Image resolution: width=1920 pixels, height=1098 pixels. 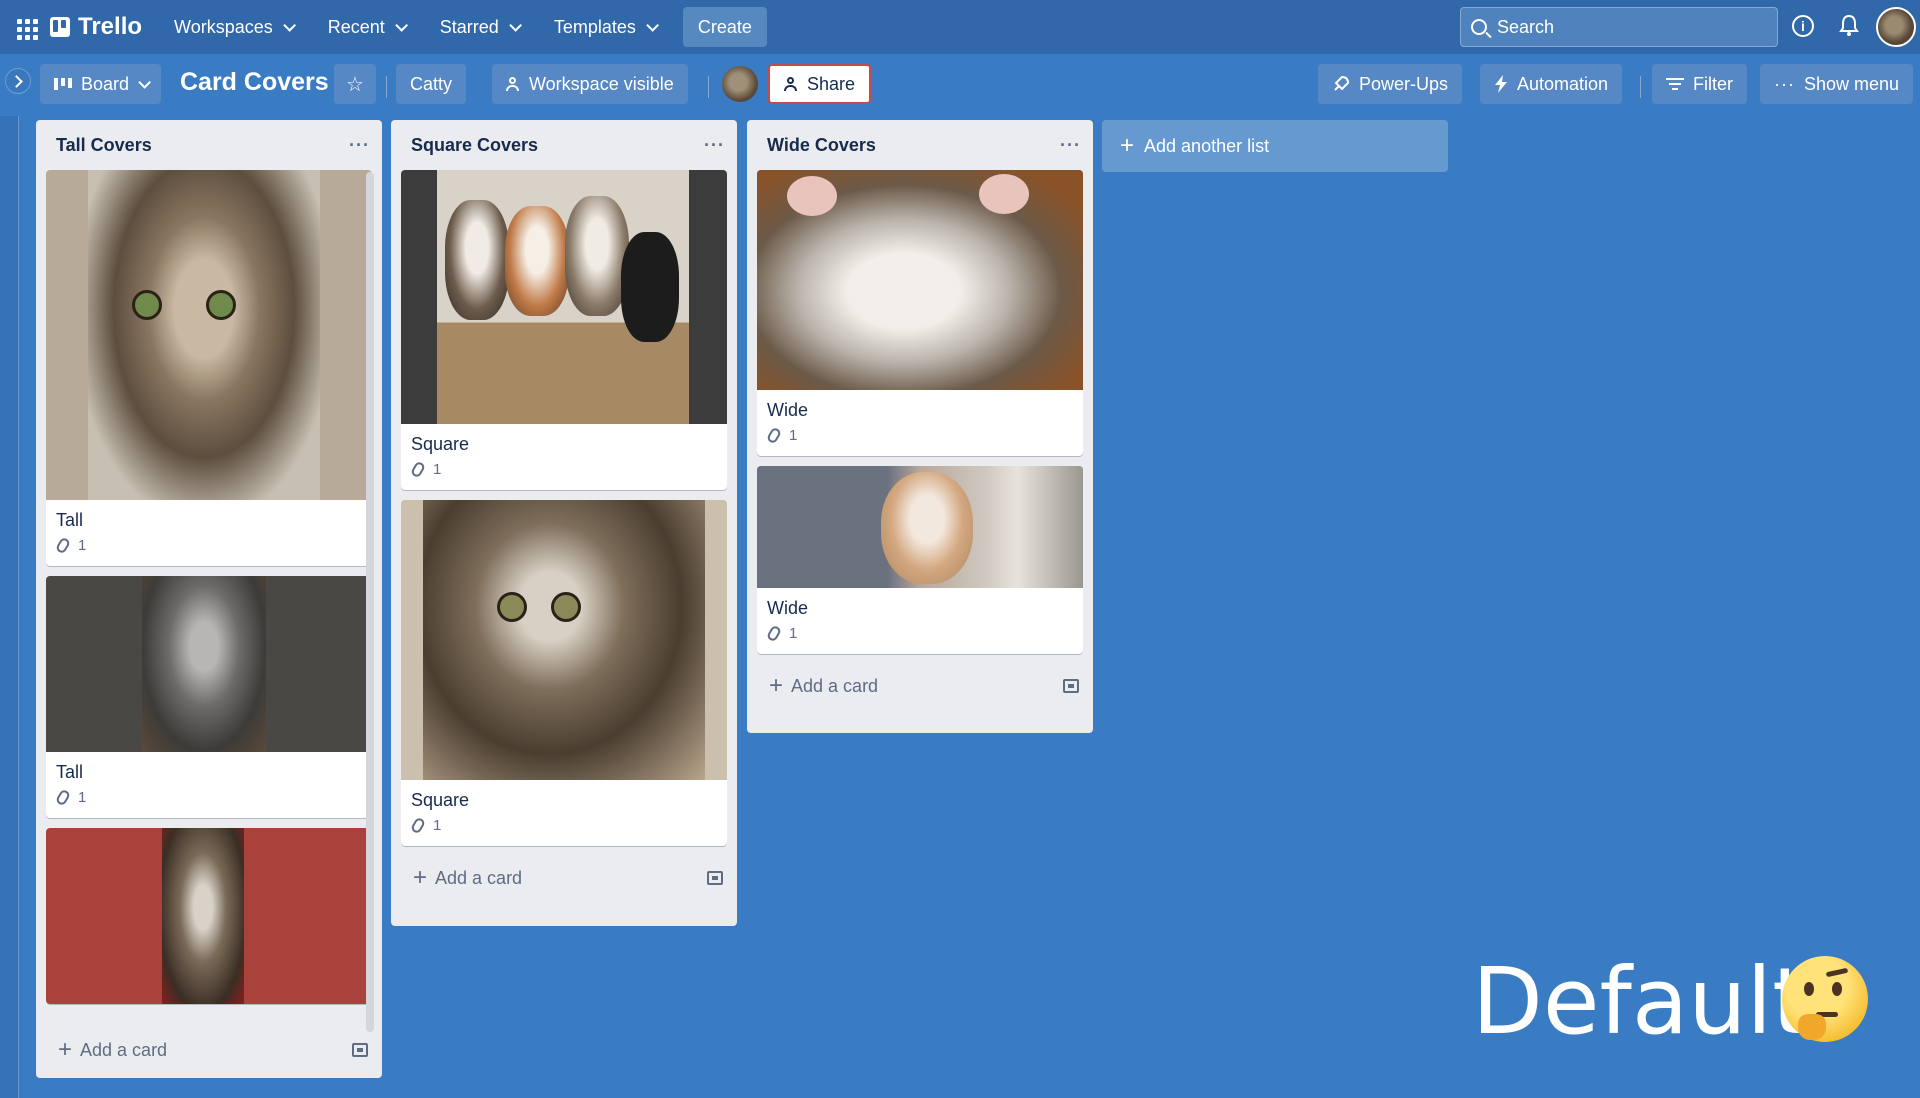 What do you see at coordinates (370, 602) in the screenshot?
I see `list-scrollbar` at bounding box center [370, 602].